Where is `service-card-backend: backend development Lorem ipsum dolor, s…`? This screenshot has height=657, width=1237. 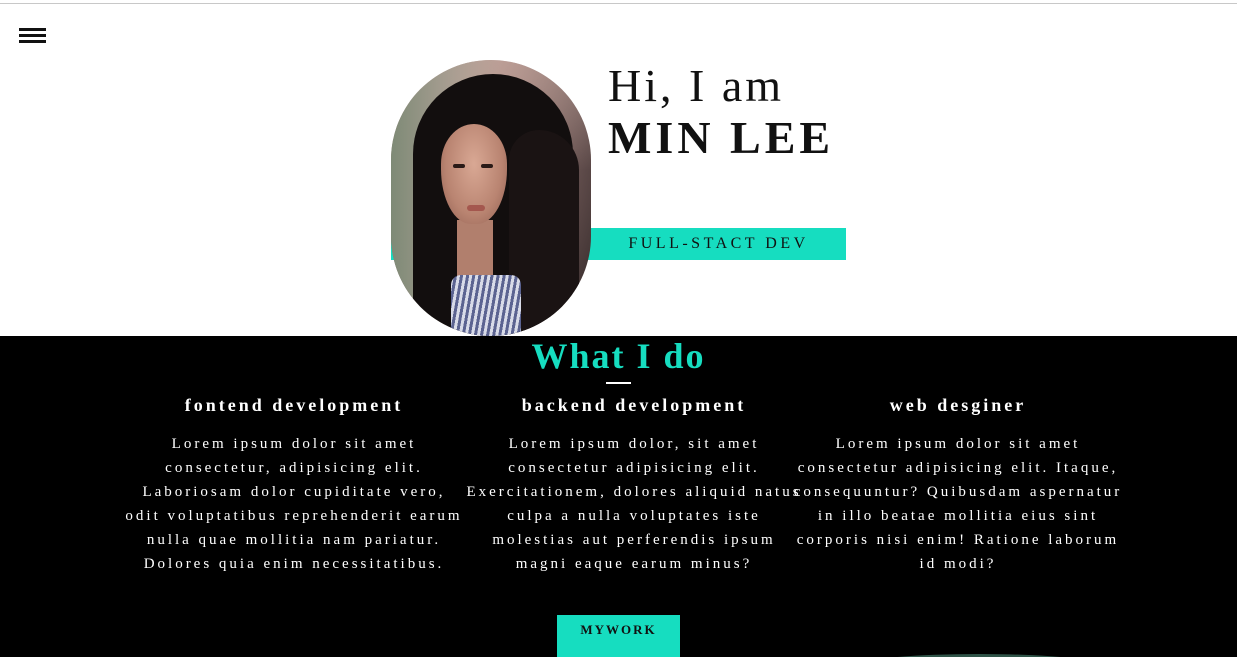 service-card-backend: backend development Lorem ipsum dolor, s… is located at coordinates (634, 485).